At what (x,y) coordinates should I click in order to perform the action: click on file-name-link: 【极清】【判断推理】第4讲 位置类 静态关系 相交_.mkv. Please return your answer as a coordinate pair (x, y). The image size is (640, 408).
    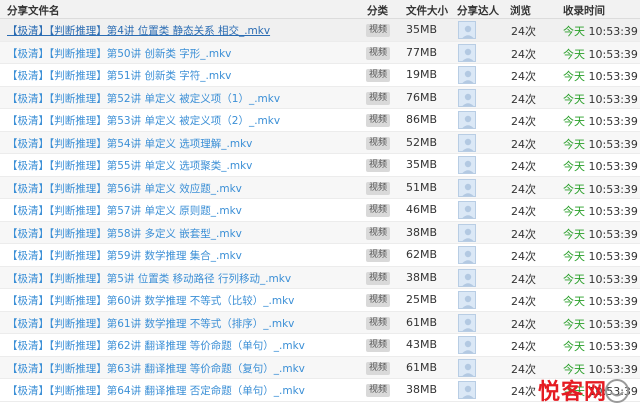
    Looking at the image, I should click on (138, 30).